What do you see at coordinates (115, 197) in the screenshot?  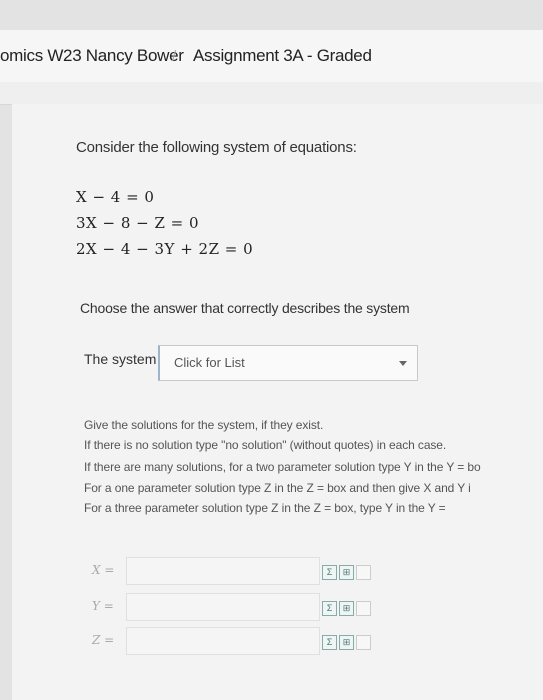 I see `equation-1: X − 4 = 0` at bounding box center [115, 197].